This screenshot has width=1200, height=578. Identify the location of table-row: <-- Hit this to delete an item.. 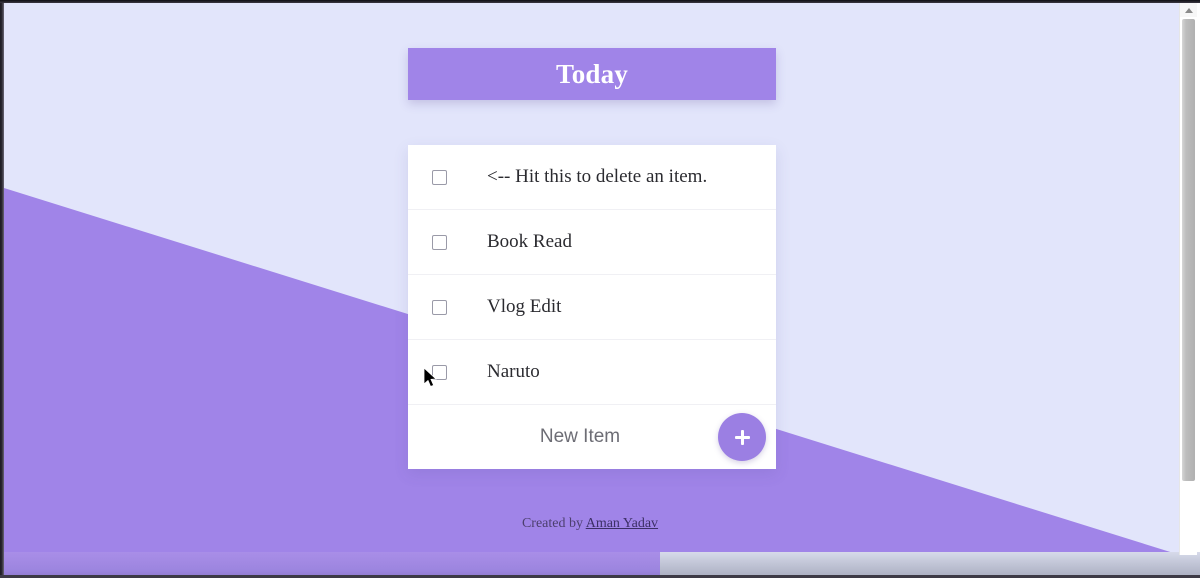
(592, 177).